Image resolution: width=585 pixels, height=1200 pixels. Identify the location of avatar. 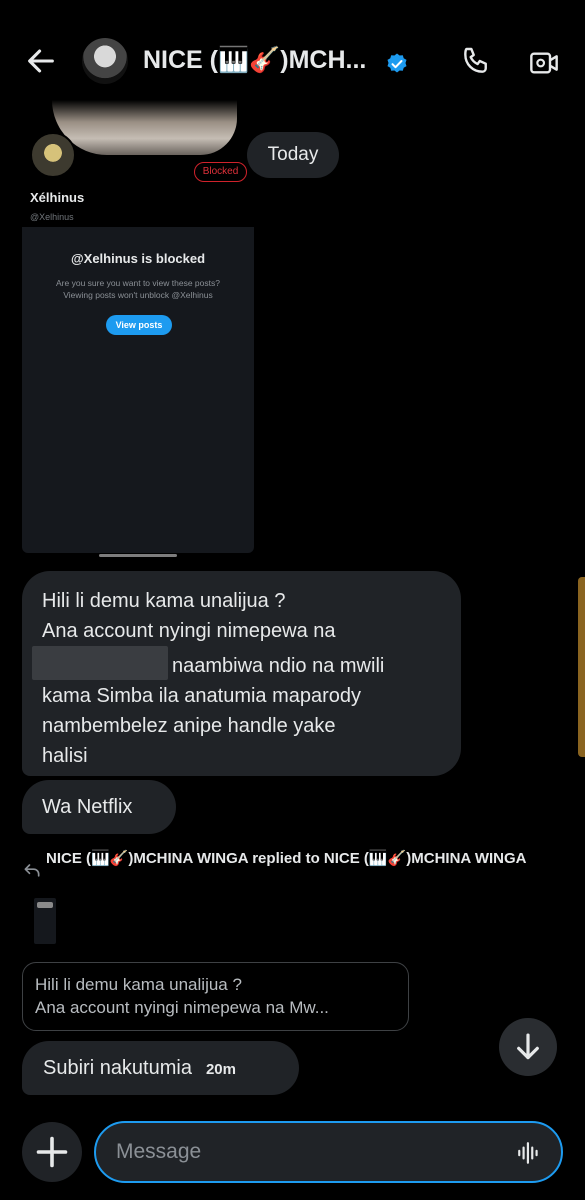
(105, 61).